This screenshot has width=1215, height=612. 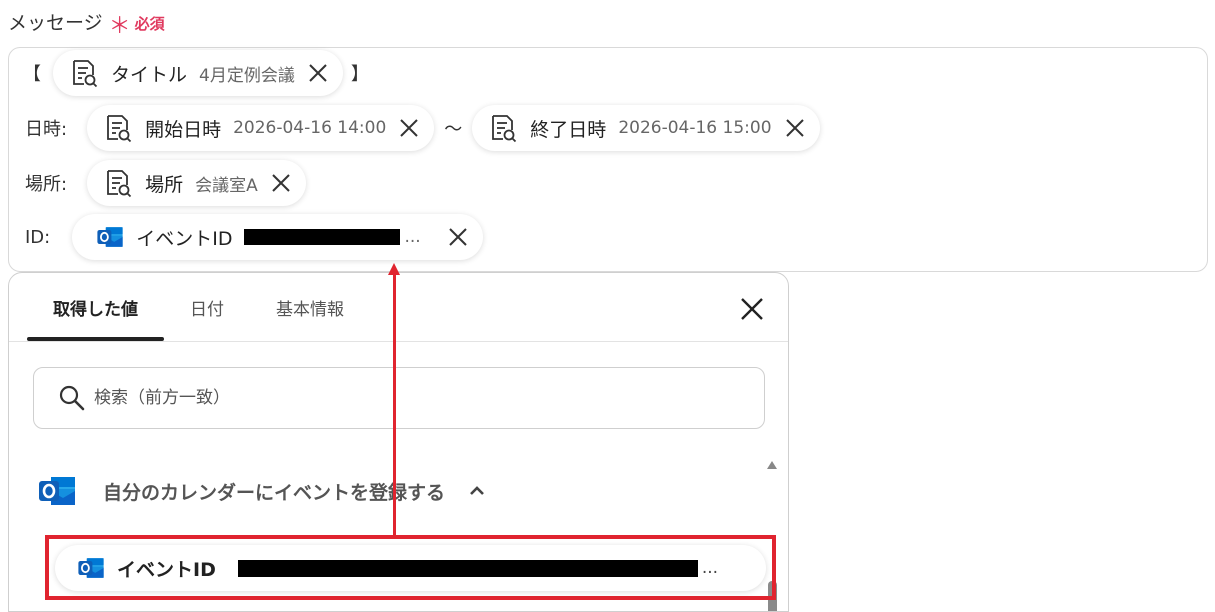 What do you see at coordinates (207, 307) in the screenshot?
I see `tab-date: 日付` at bounding box center [207, 307].